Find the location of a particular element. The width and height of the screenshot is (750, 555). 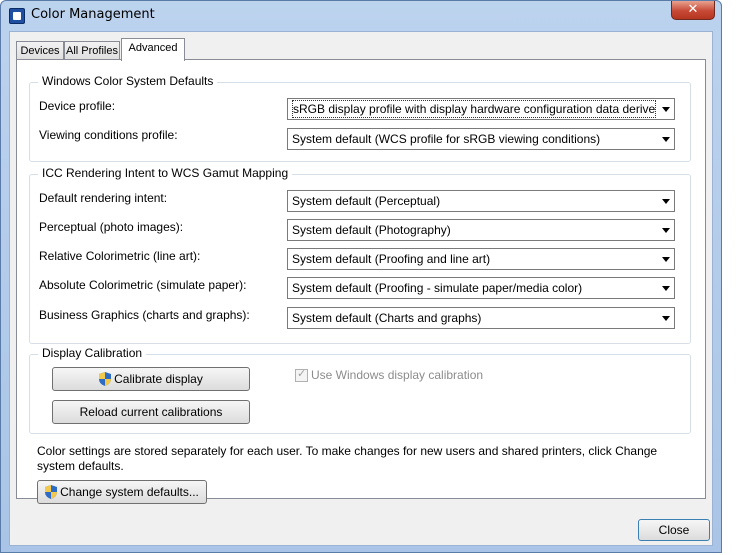

close-button: Close is located at coordinates (674, 530).